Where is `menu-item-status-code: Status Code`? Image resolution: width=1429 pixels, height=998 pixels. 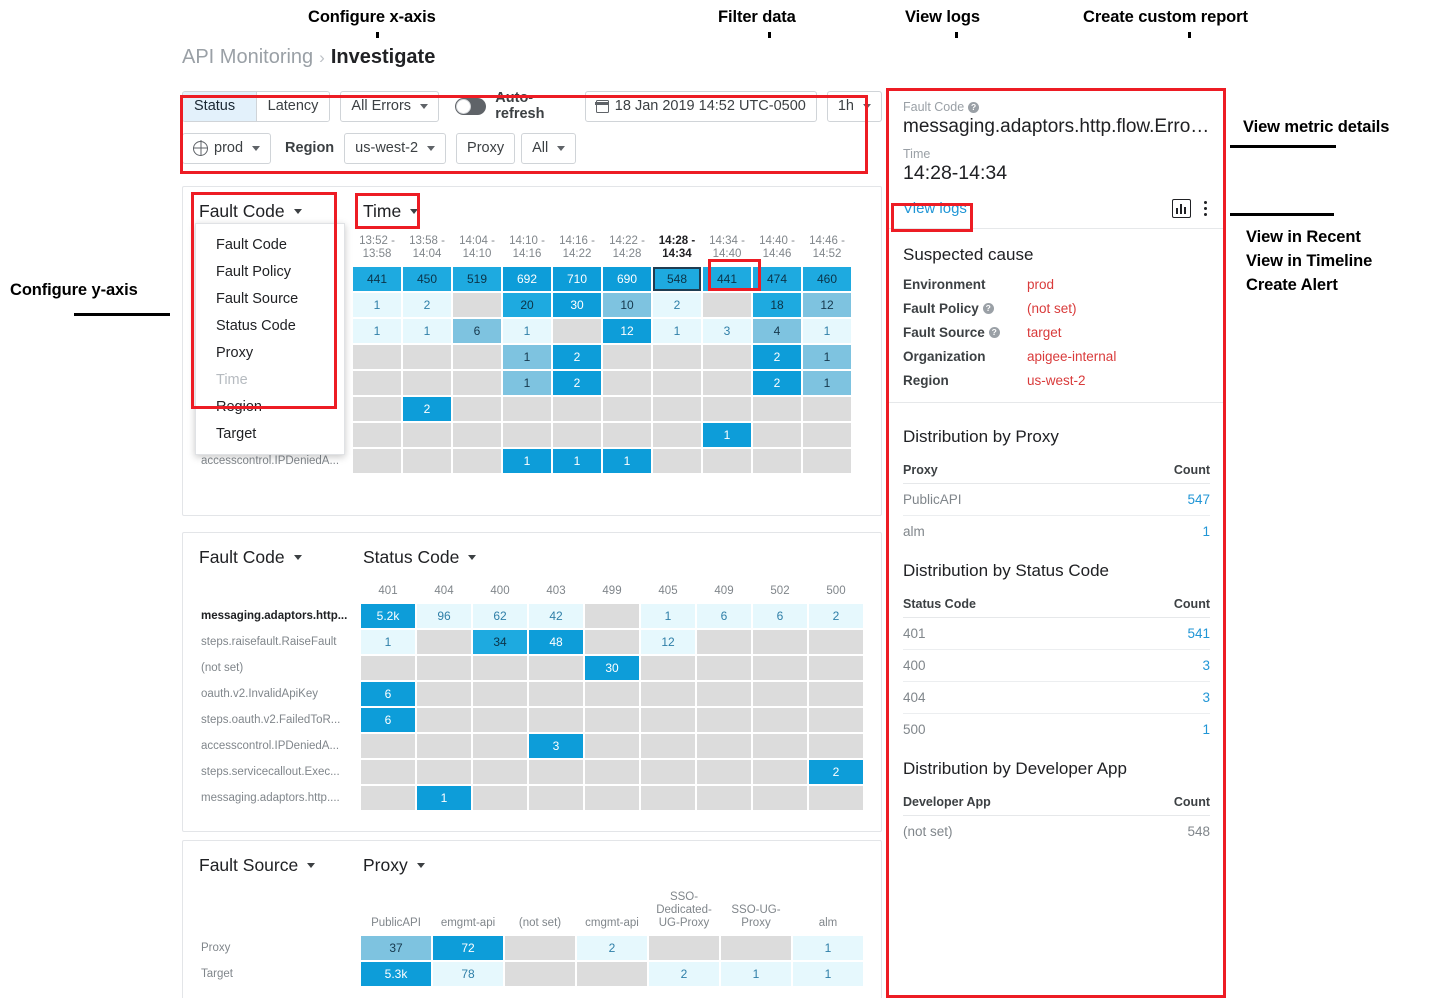
menu-item-status-code: Status Code is located at coordinates (270, 325).